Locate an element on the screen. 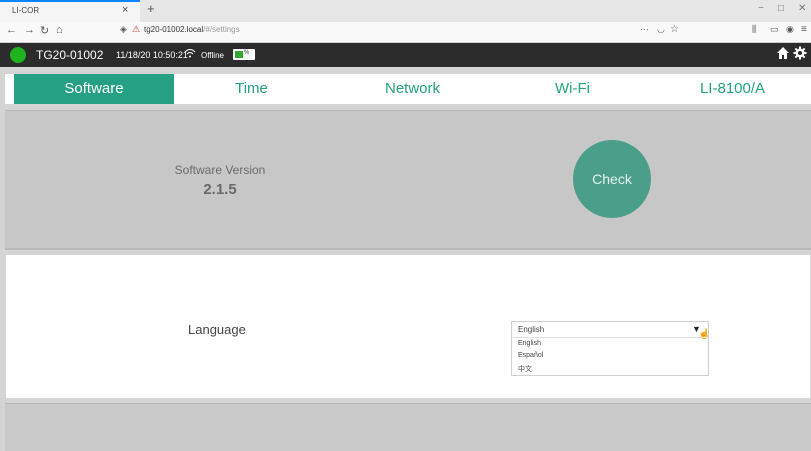  tab-time: Time is located at coordinates (251, 89).